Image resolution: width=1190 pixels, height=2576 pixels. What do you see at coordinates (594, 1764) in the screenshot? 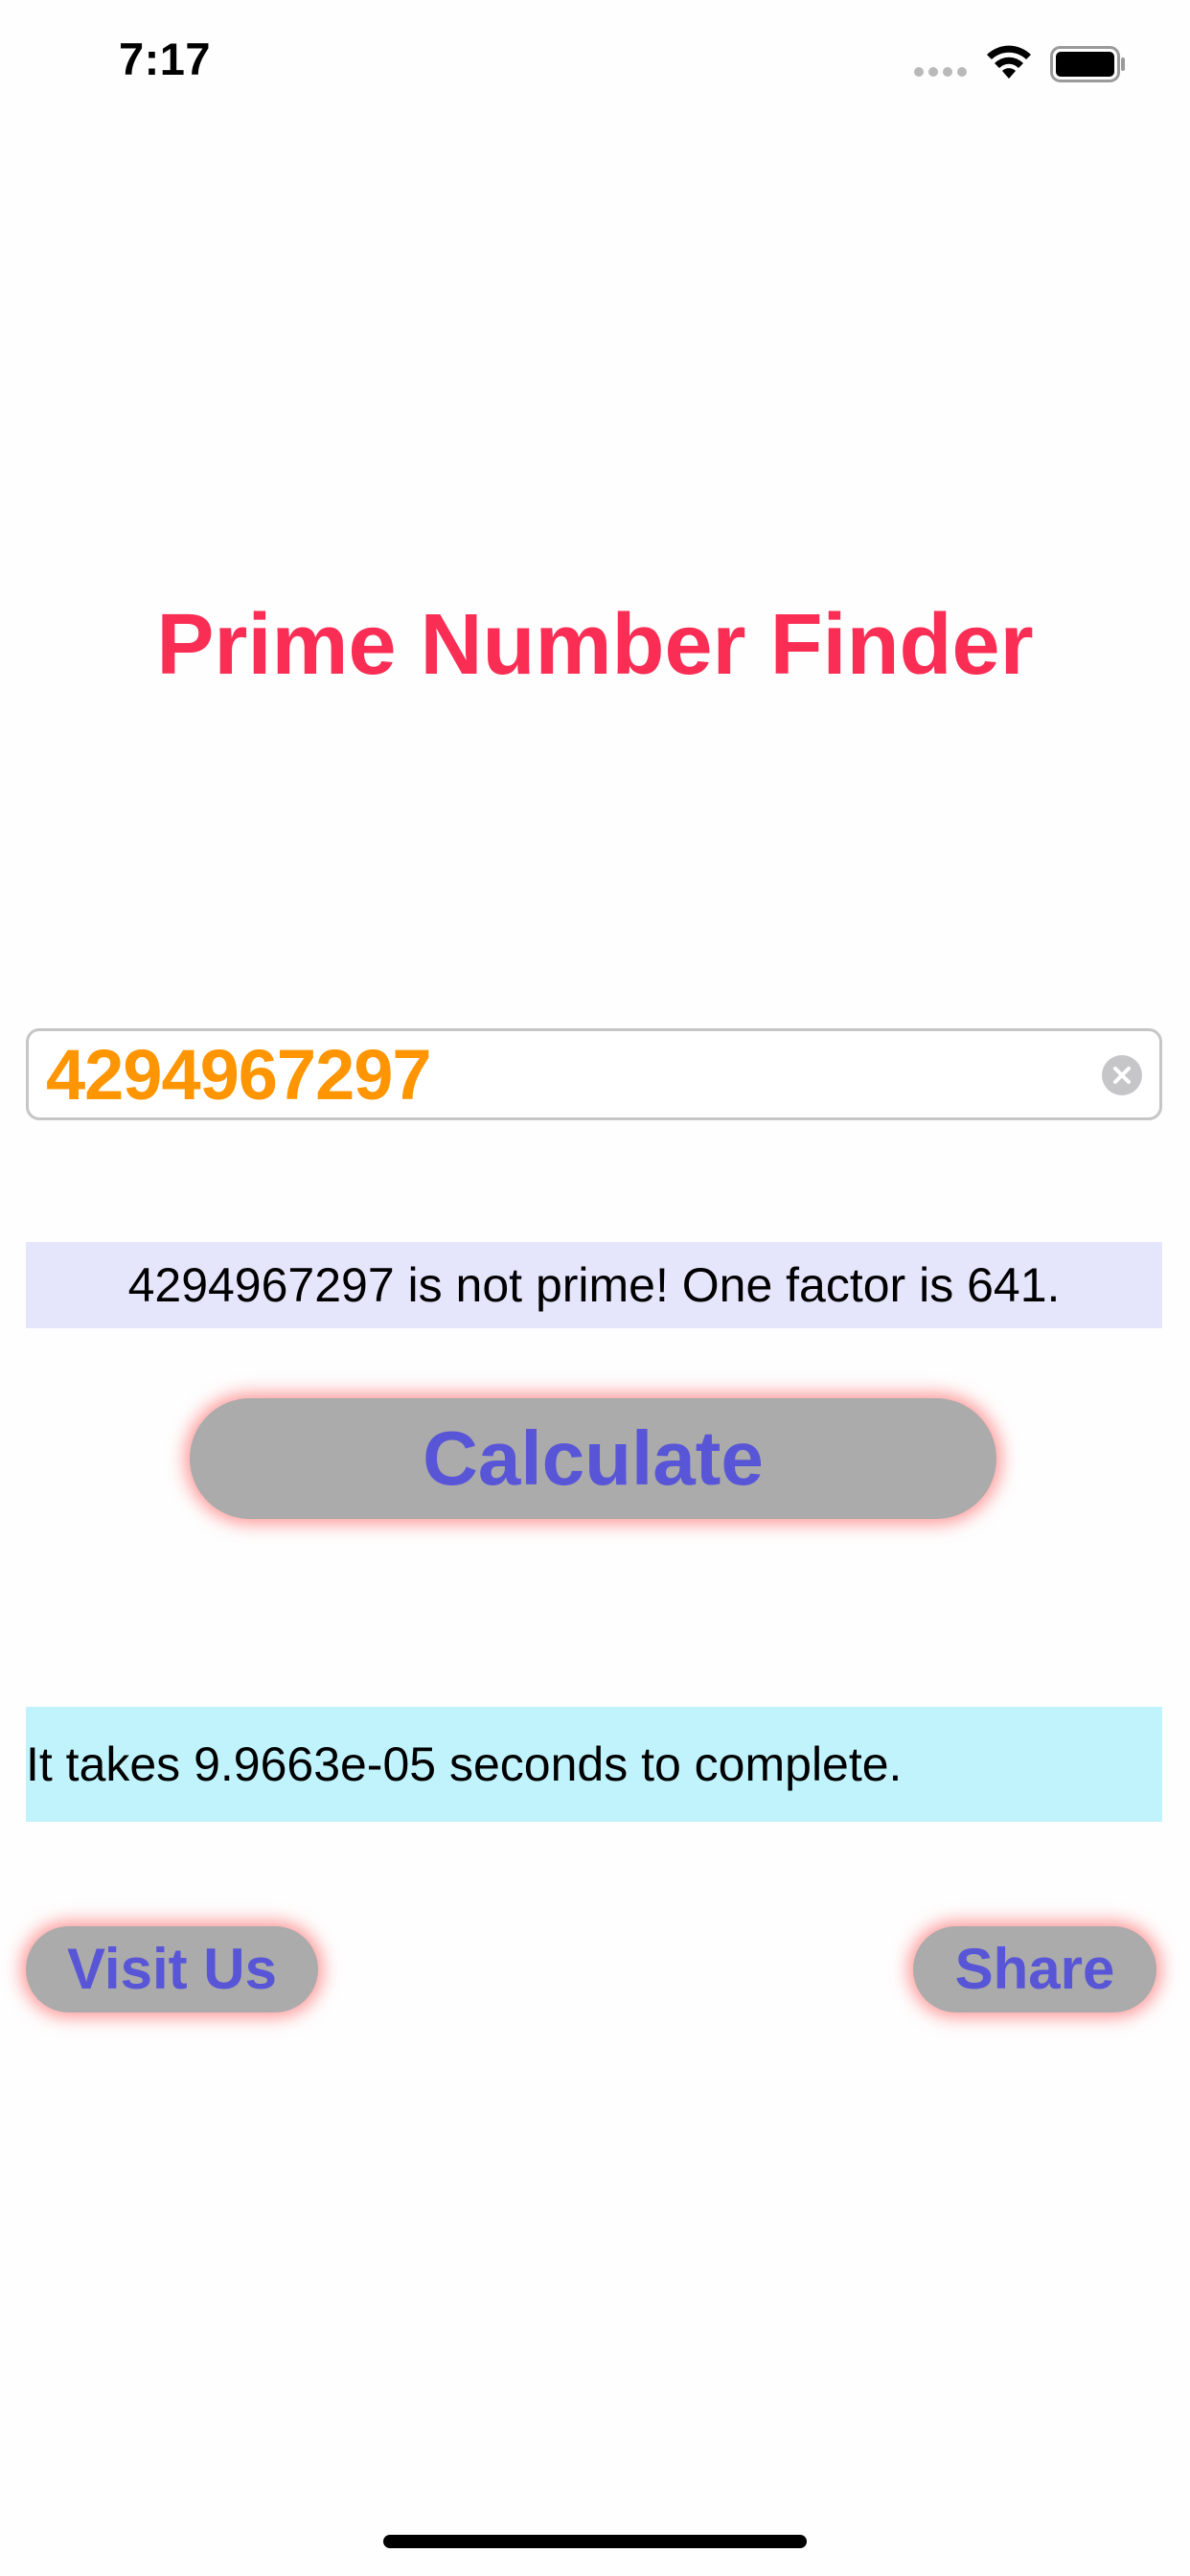
I see `timing-label: It takes 9.9663e-05 seconds to complete.` at bounding box center [594, 1764].